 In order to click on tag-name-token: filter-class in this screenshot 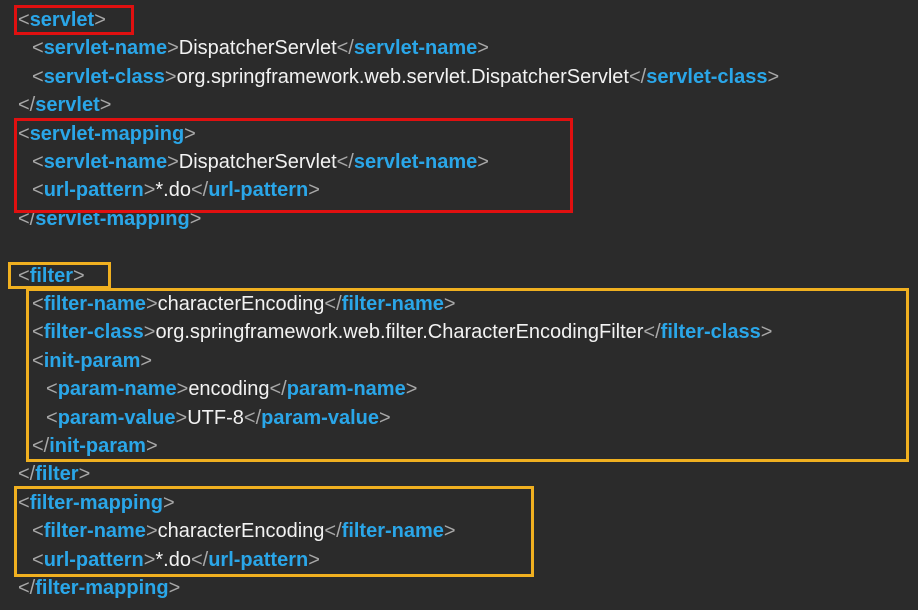, I will do `click(93, 332)`.